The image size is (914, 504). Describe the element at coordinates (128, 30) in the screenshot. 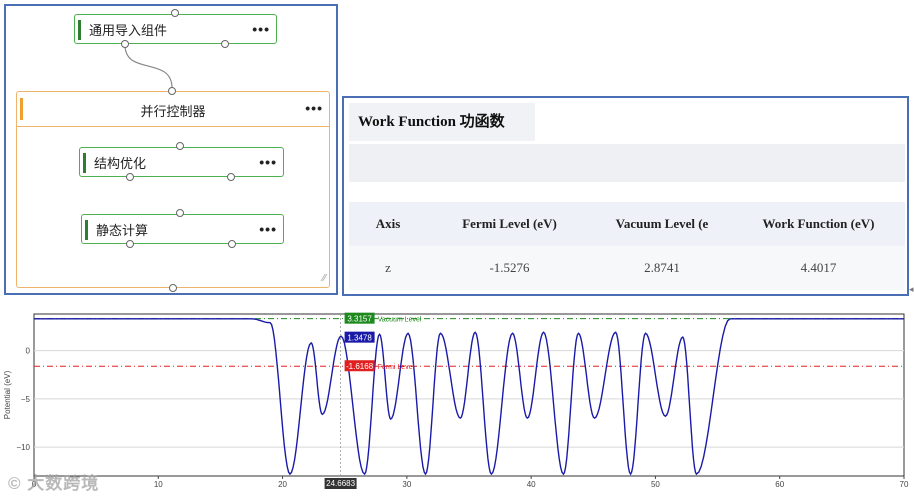

I see `node-import-label: 通用导入组件` at that location.